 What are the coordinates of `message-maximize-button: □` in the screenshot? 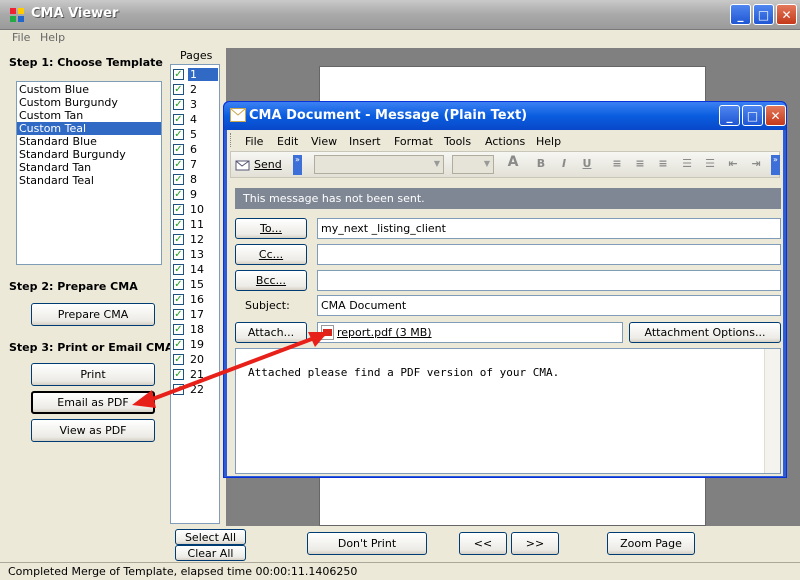 It's located at (752, 115).